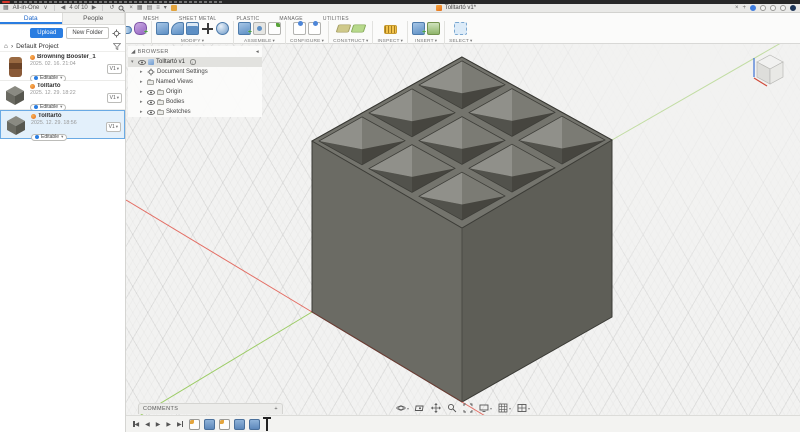 Image resolution: width=800 pixels, height=432 pixels. Describe the element at coordinates (468, 408) in the screenshot. I see `fit-tool` at that location.